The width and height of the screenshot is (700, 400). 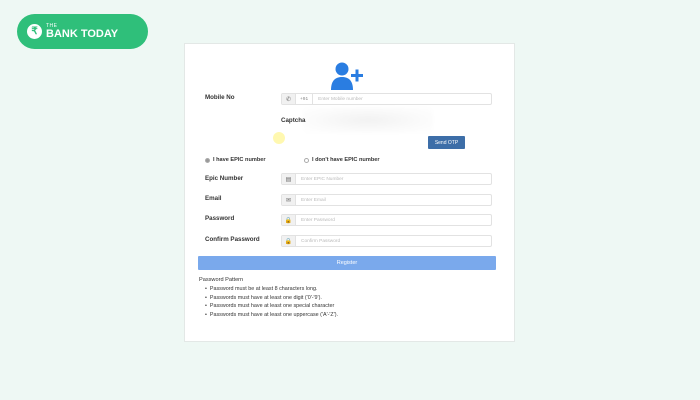 I want to click on captcha-image, so click(x=368, y=120).